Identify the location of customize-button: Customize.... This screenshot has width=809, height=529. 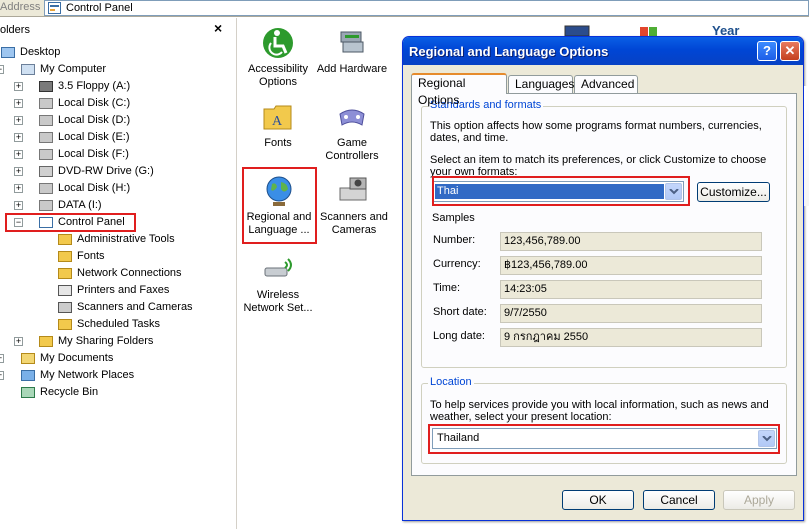
(733, 192).